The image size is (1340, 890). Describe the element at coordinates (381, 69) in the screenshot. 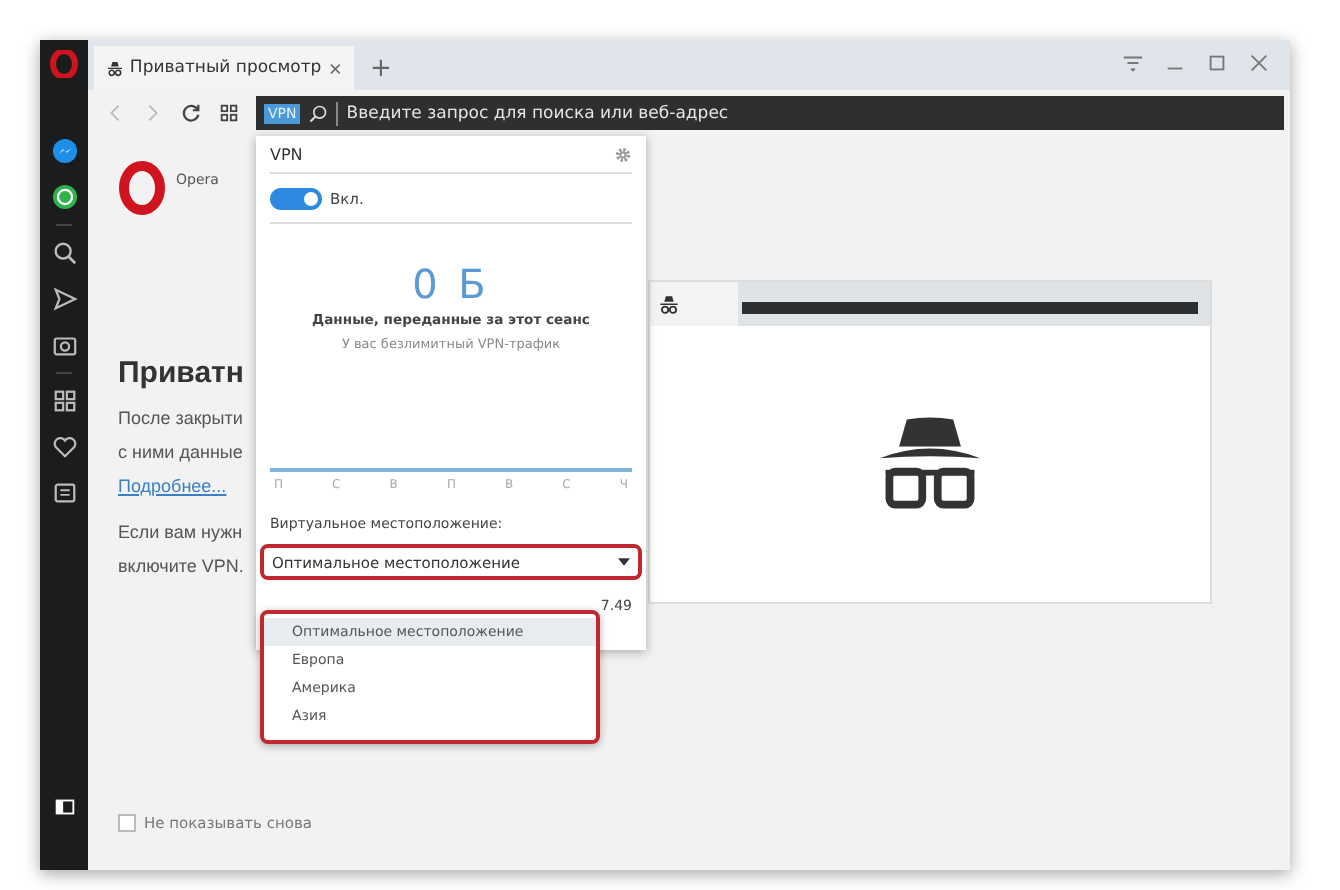

I see `new-tab-button: +` at that location.